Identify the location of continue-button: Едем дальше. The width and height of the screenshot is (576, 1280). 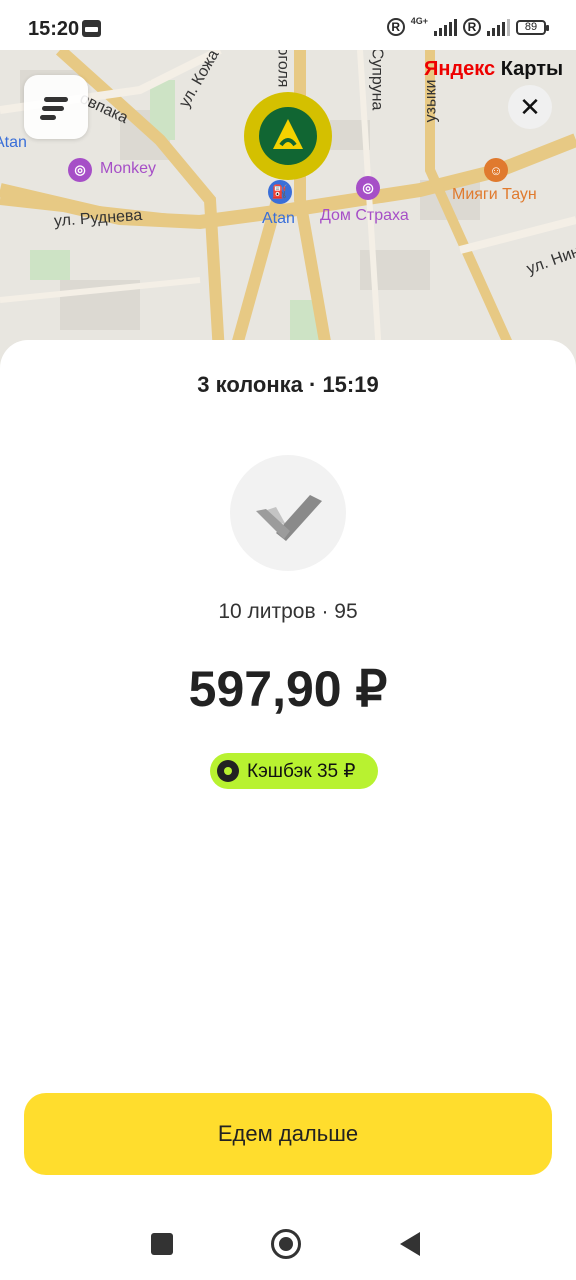
(288, 1134).